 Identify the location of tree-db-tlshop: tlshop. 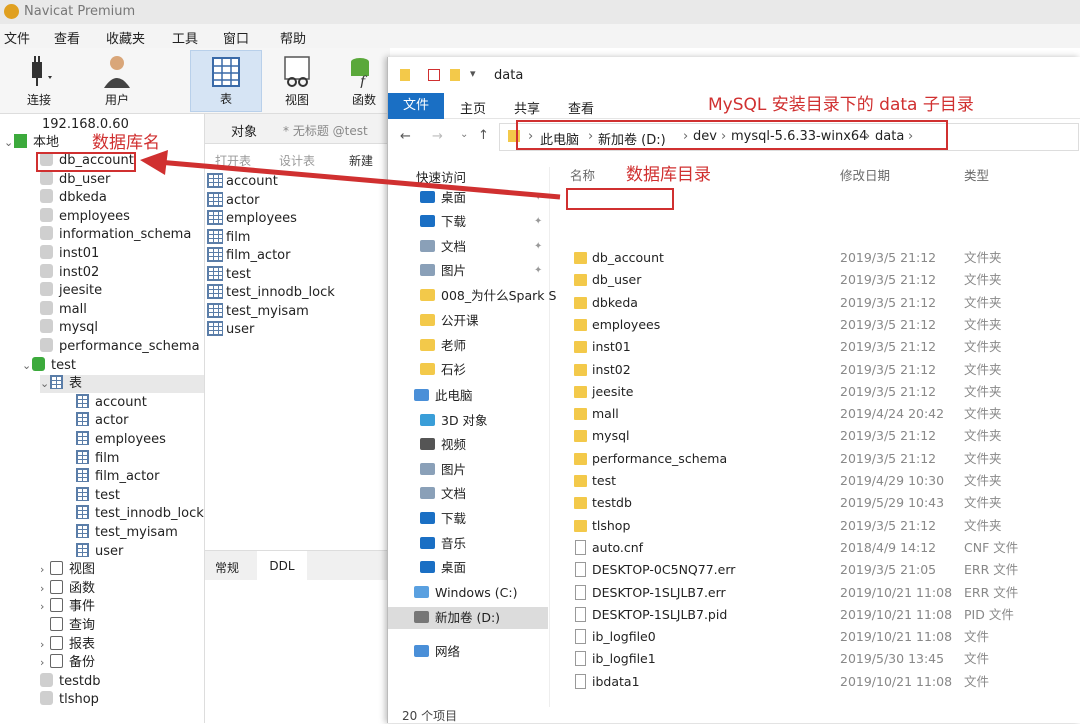
(69, 700).